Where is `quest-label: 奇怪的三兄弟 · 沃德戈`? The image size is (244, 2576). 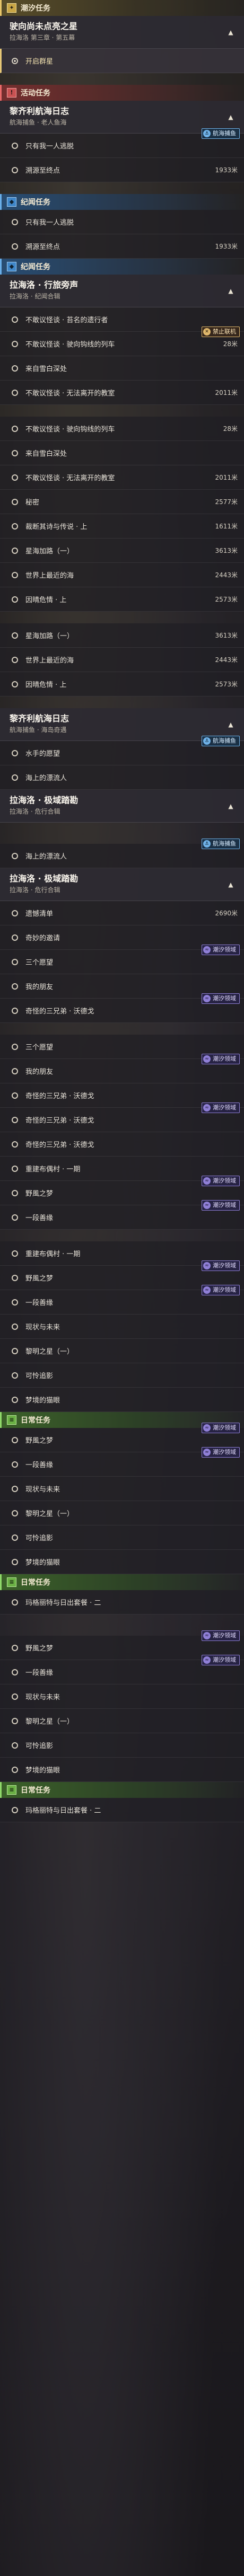 quest-label: 奇怪的三兄弟 · 沃德戈 is located at coordinates (60, 1121).